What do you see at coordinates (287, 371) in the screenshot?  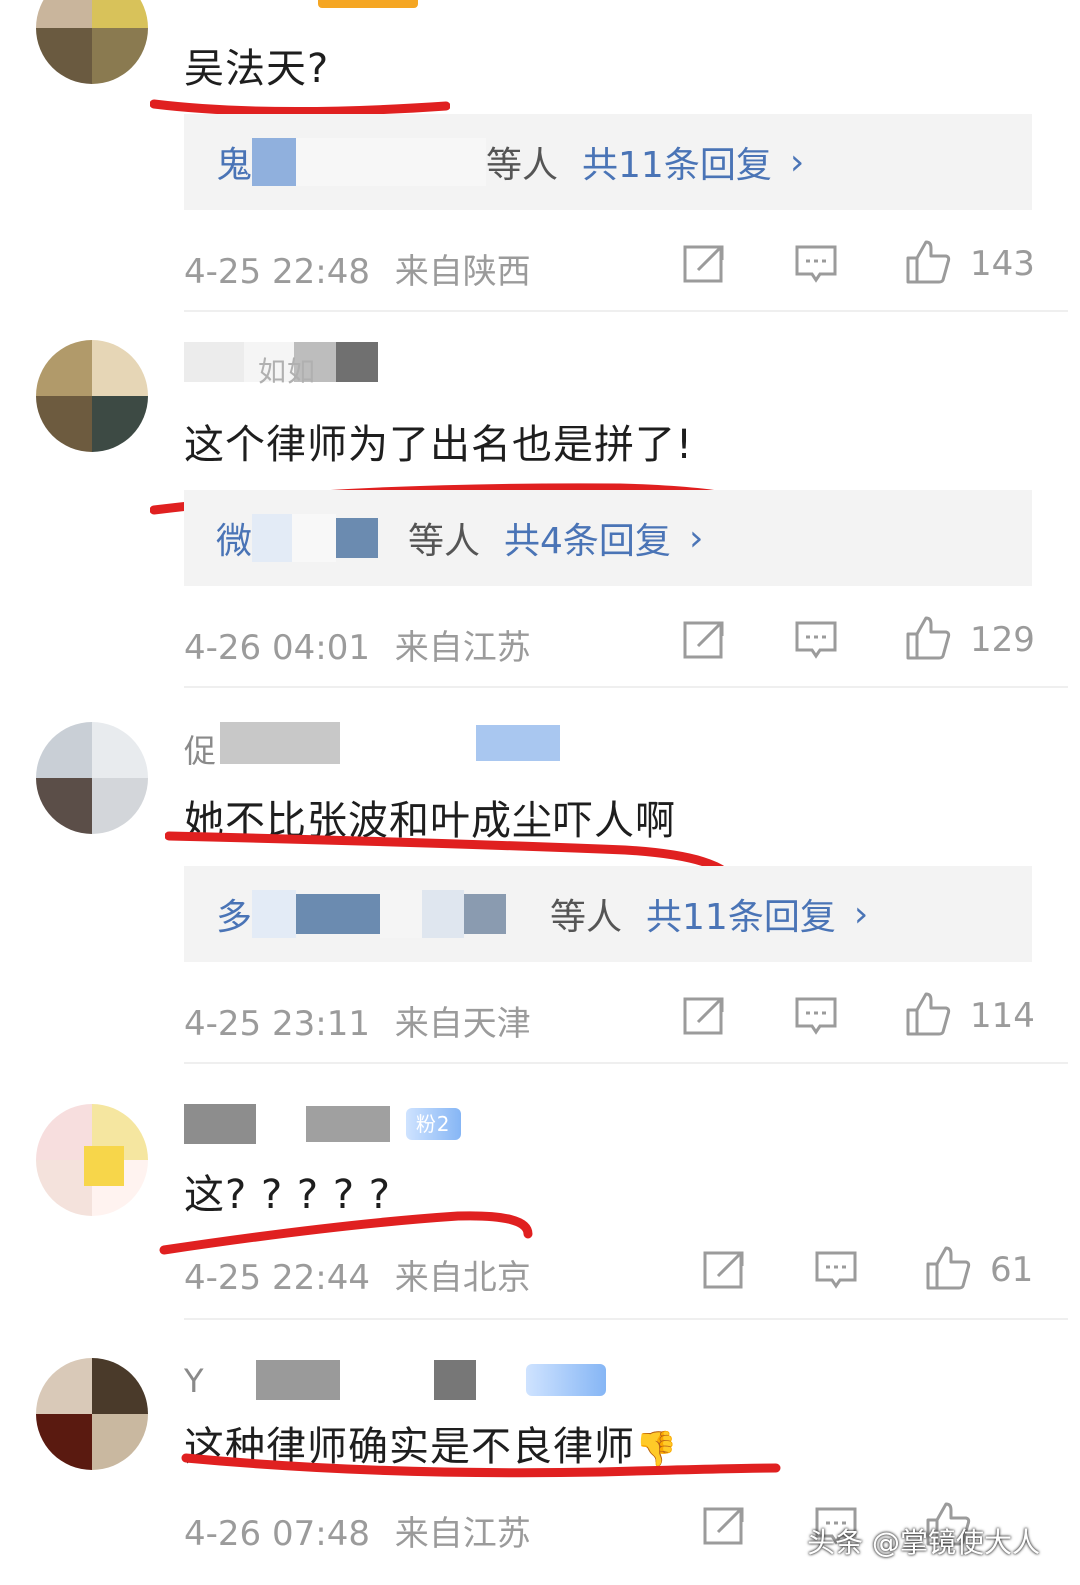 I see `username-fragment: 如如` at bounding box center [287, 371].